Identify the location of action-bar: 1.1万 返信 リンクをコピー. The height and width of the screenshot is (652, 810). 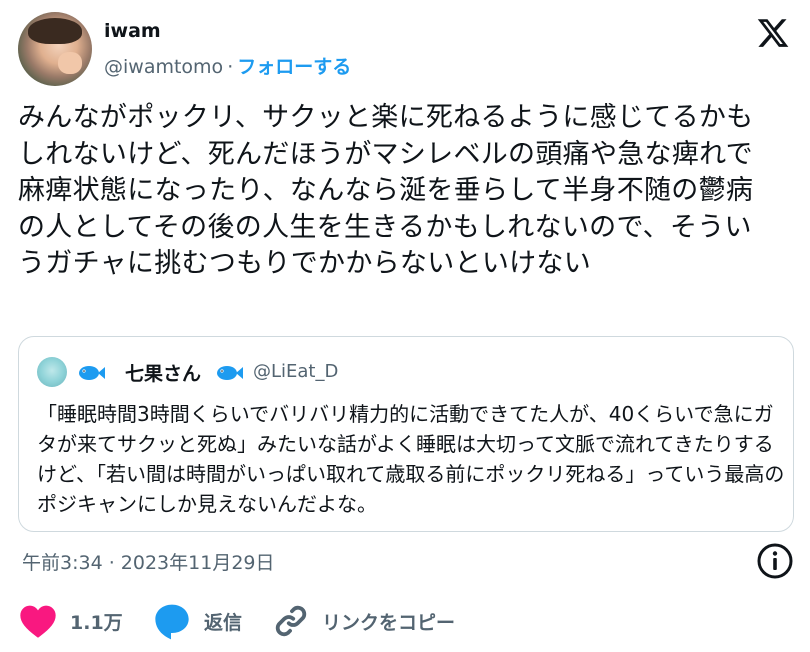
(414, 623).